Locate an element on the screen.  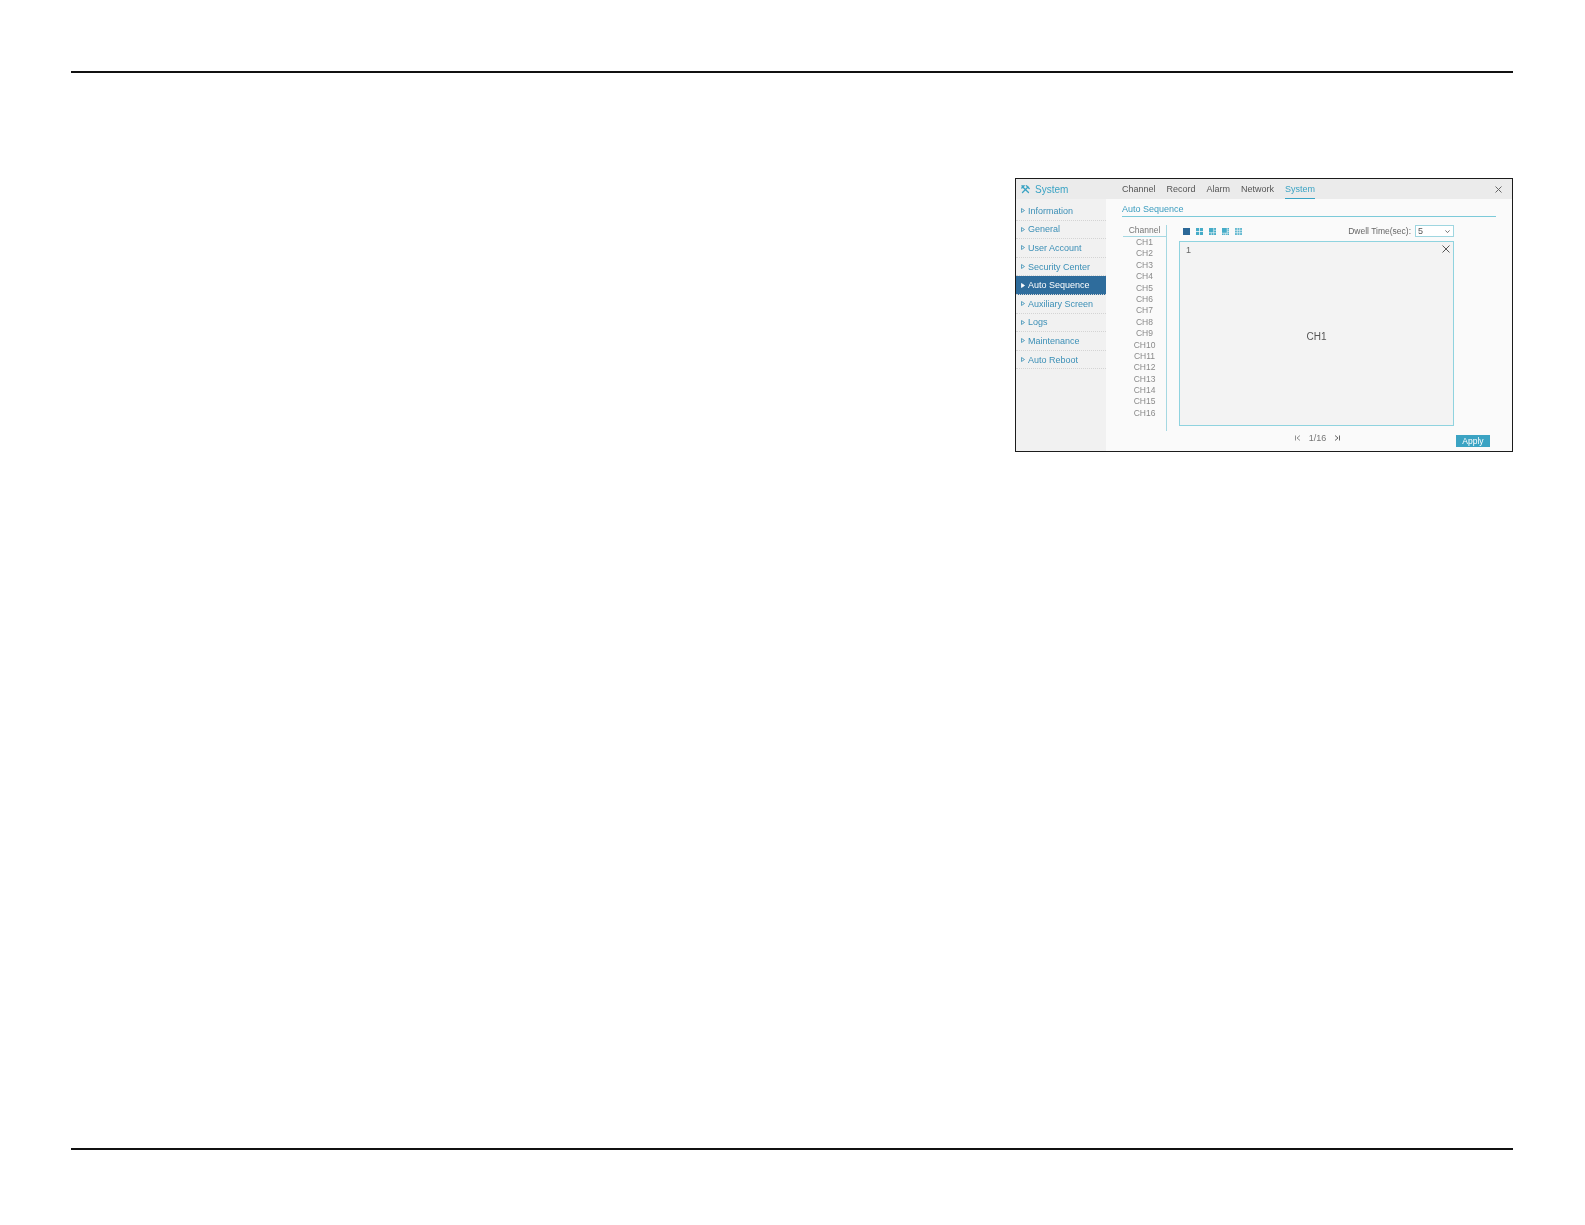
field-label: Dwell Time(sec): is located at coordinates (1379, 231).